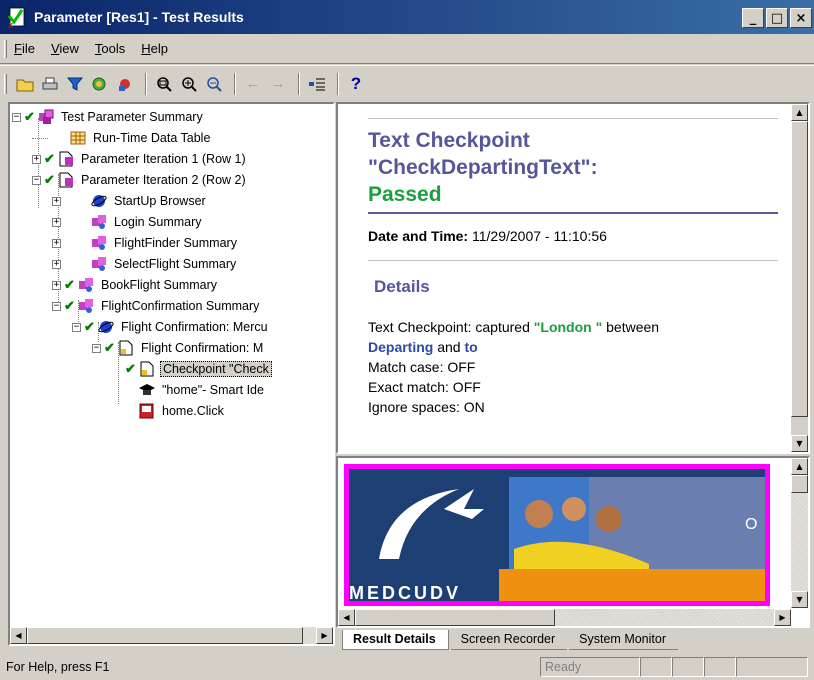  What do you see at coordinates (147, 390) in the screenshot?
I see `graduation-cap-icon` at bounding box center [147, 390].